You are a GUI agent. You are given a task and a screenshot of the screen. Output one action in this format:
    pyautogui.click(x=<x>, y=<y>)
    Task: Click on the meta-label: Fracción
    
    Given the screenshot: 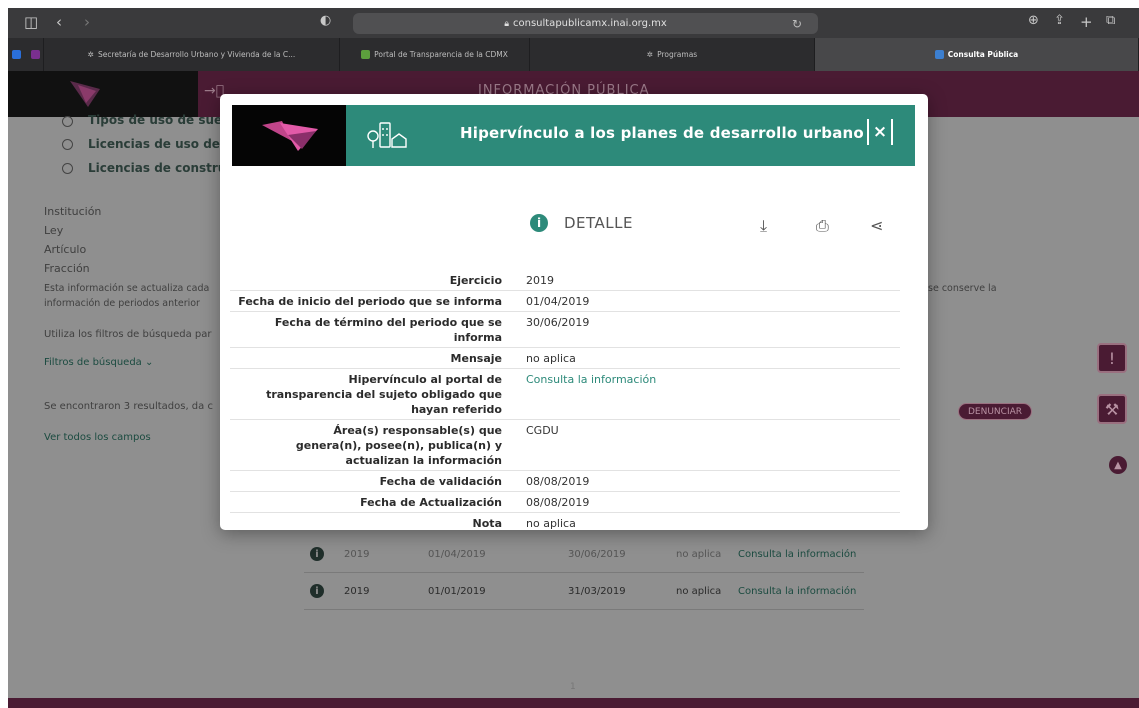 What is the action you would take?
    pyautogui.click(x=67, y=268)
    